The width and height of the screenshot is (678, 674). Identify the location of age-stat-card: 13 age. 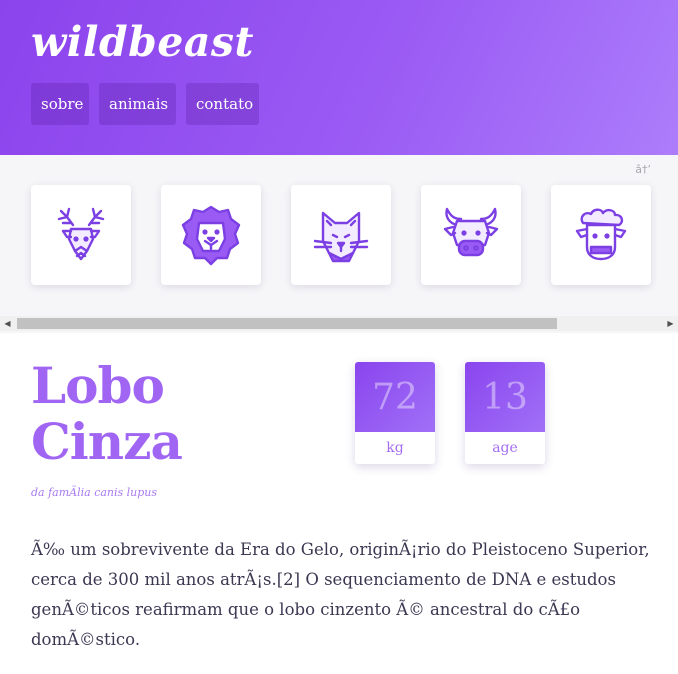
(505, 413).